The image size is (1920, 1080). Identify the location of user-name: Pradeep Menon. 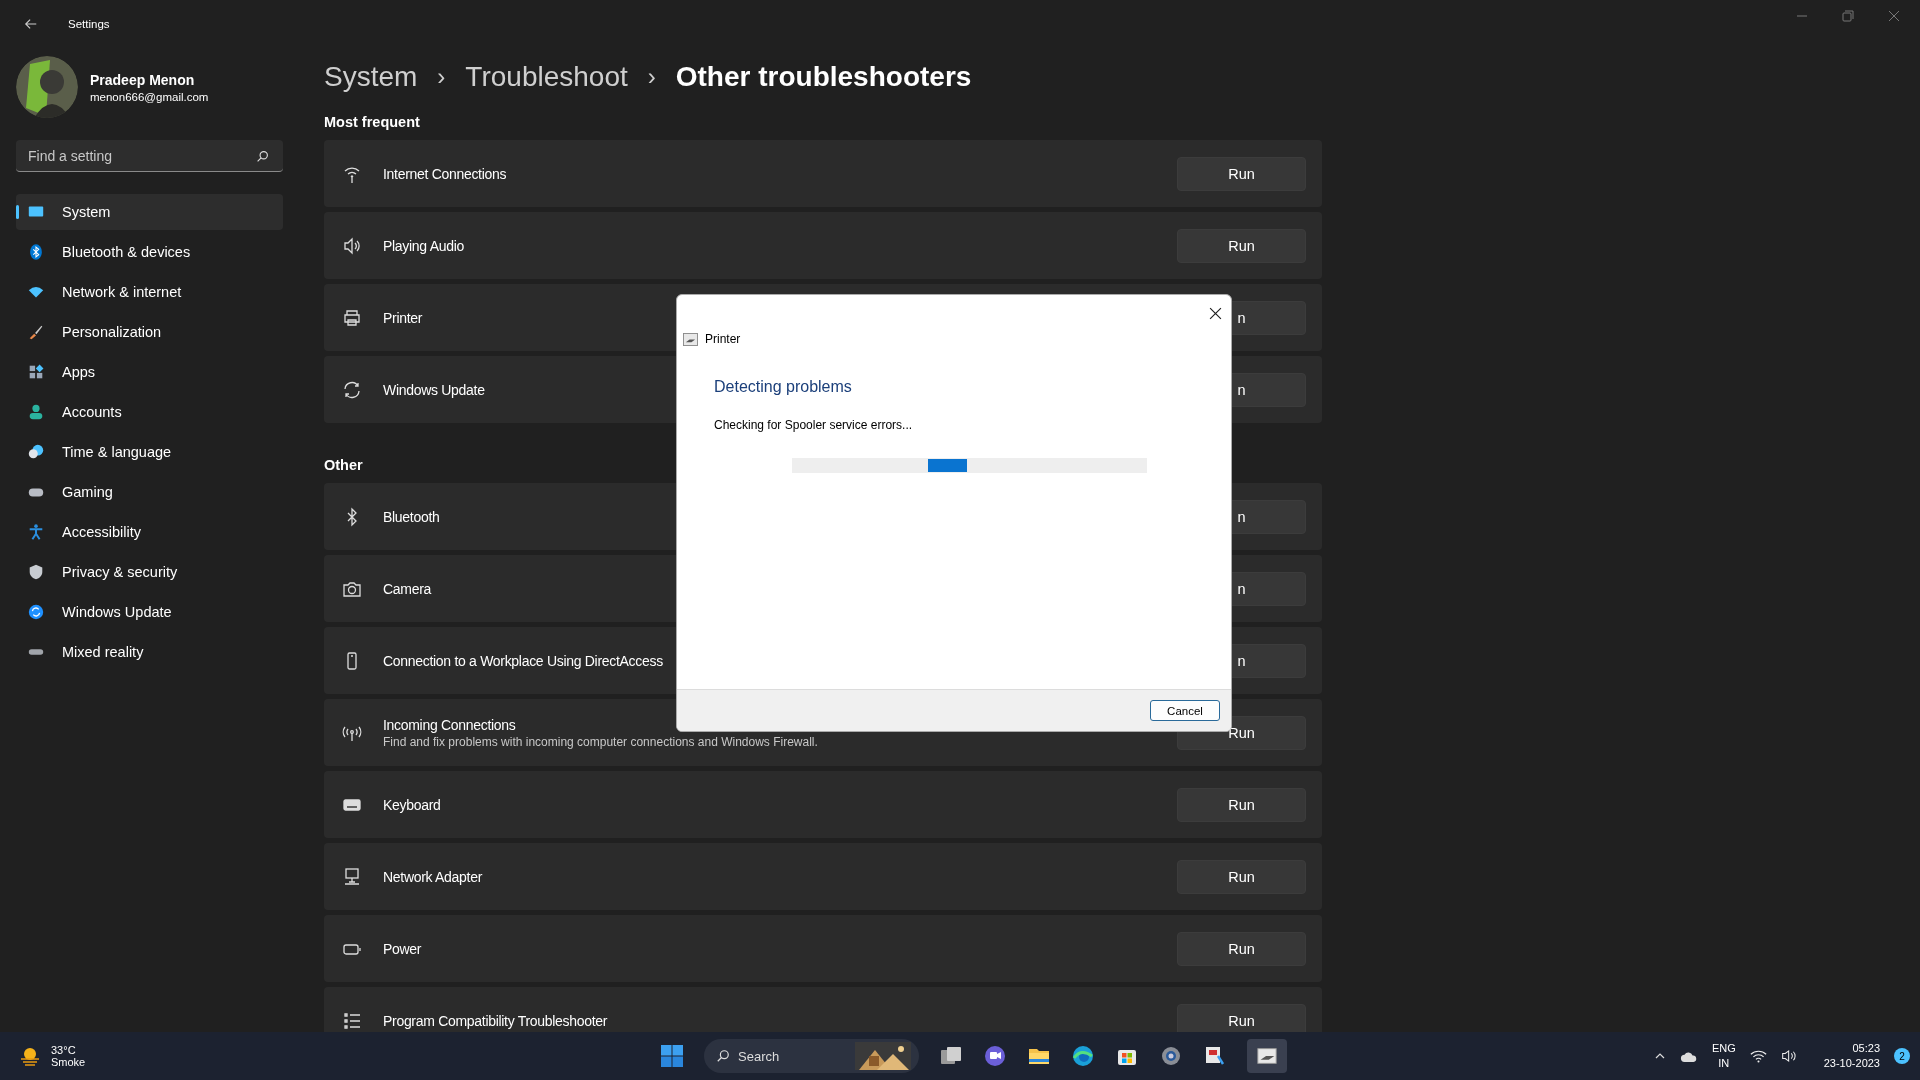
(143, 79).